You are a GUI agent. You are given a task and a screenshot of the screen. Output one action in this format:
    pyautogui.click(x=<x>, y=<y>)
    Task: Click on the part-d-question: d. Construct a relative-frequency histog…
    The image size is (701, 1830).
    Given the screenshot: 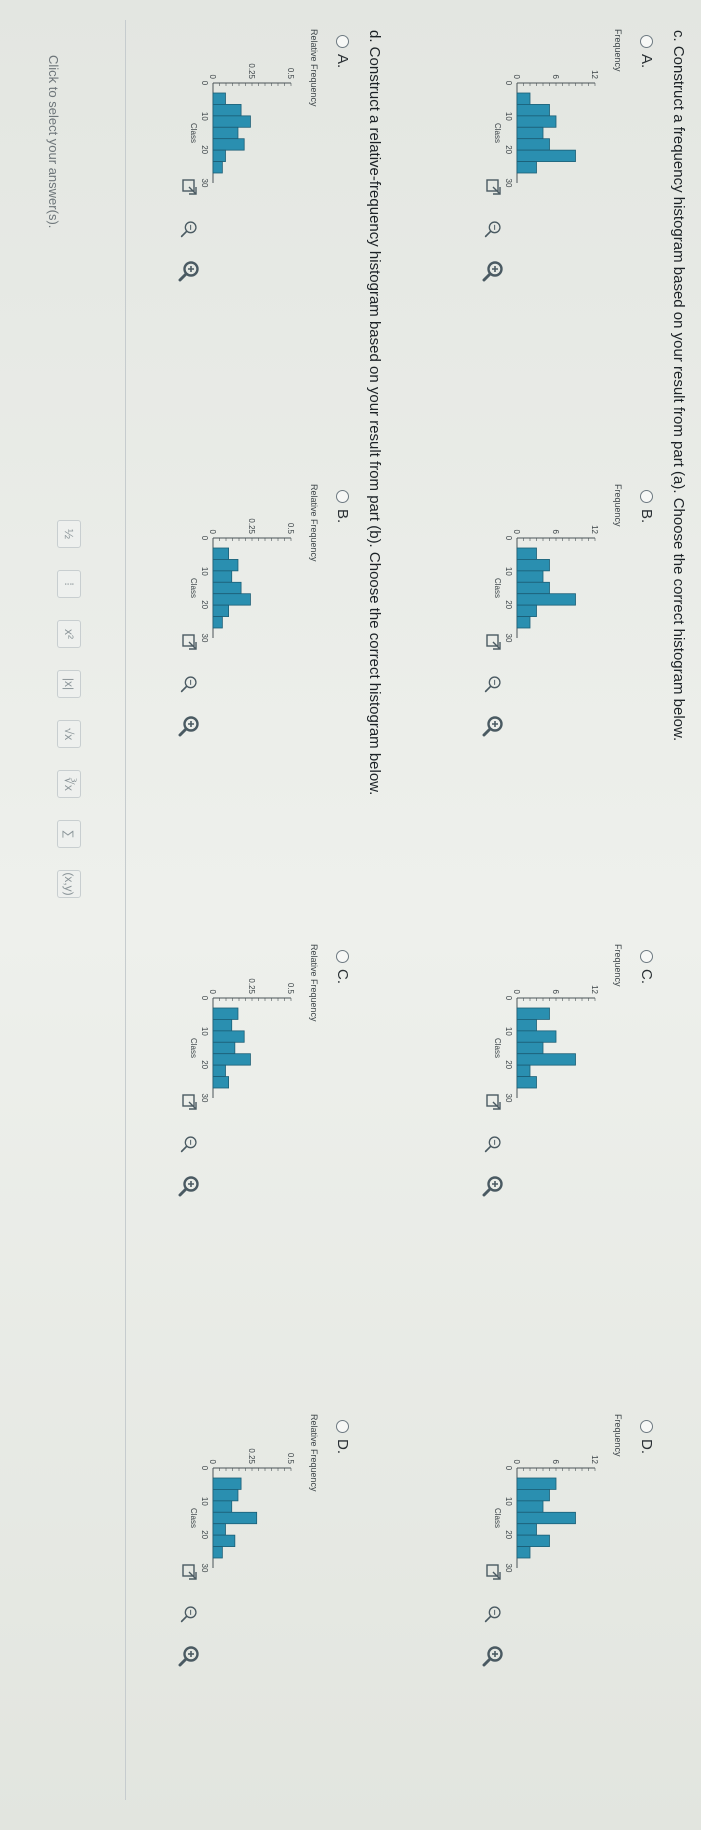 What is the action you would take?
    pyautogui.click(x=374, y=413)
    